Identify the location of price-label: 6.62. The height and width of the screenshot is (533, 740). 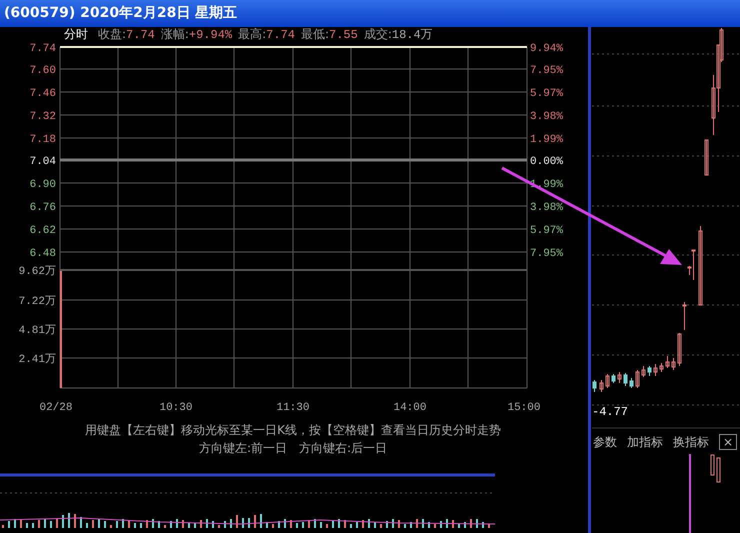
(43, 231).